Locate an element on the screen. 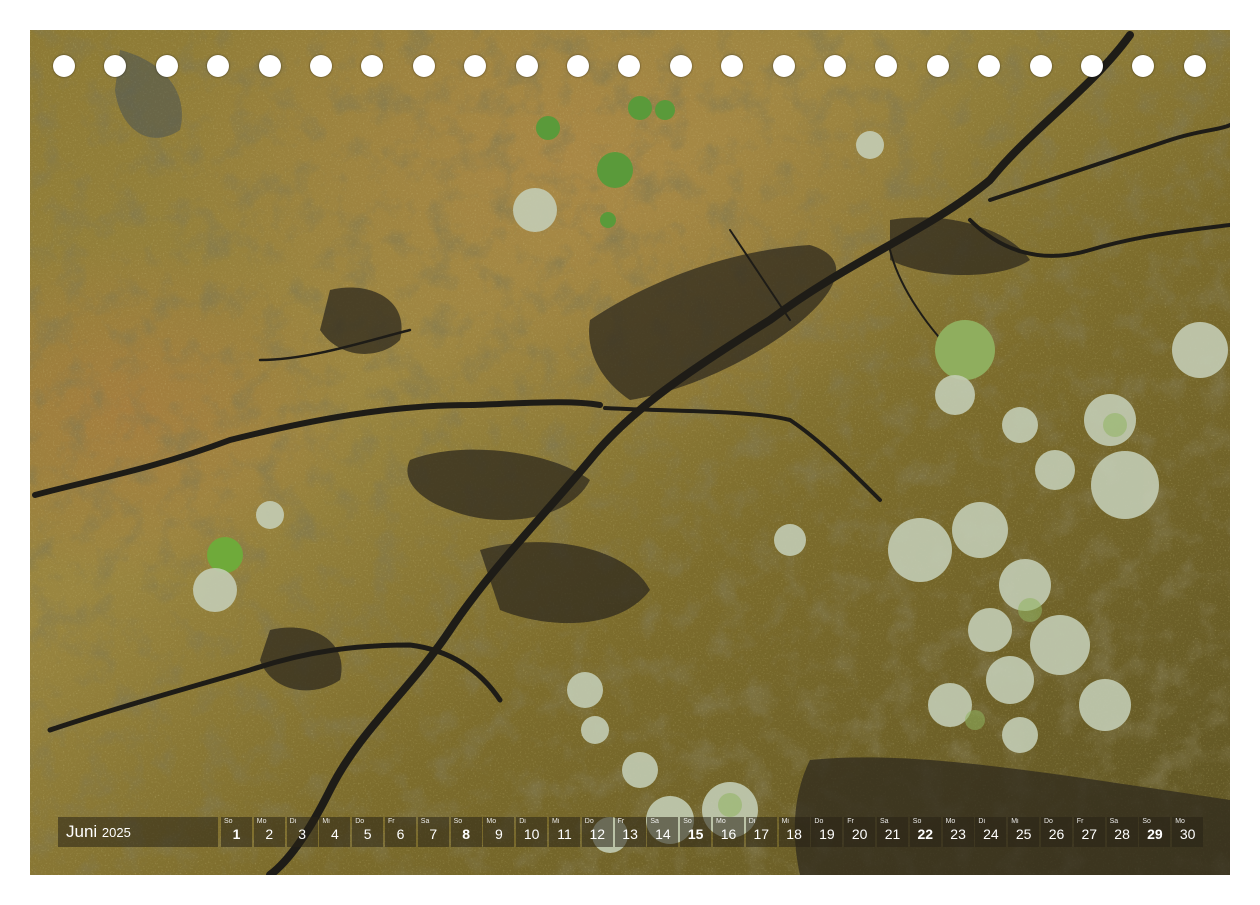 This screenshot has width=1260, height=905. day-number: 20 is located at coordinates (859, 834).